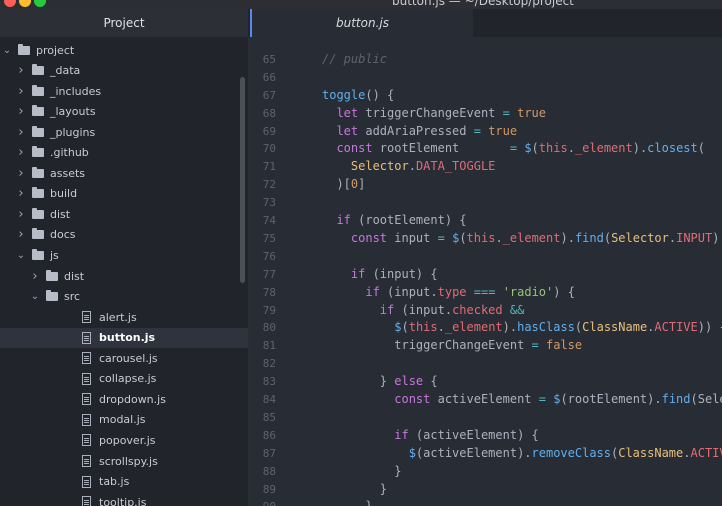  I want to click on tree-file: carousel.js, so click(124, 358).